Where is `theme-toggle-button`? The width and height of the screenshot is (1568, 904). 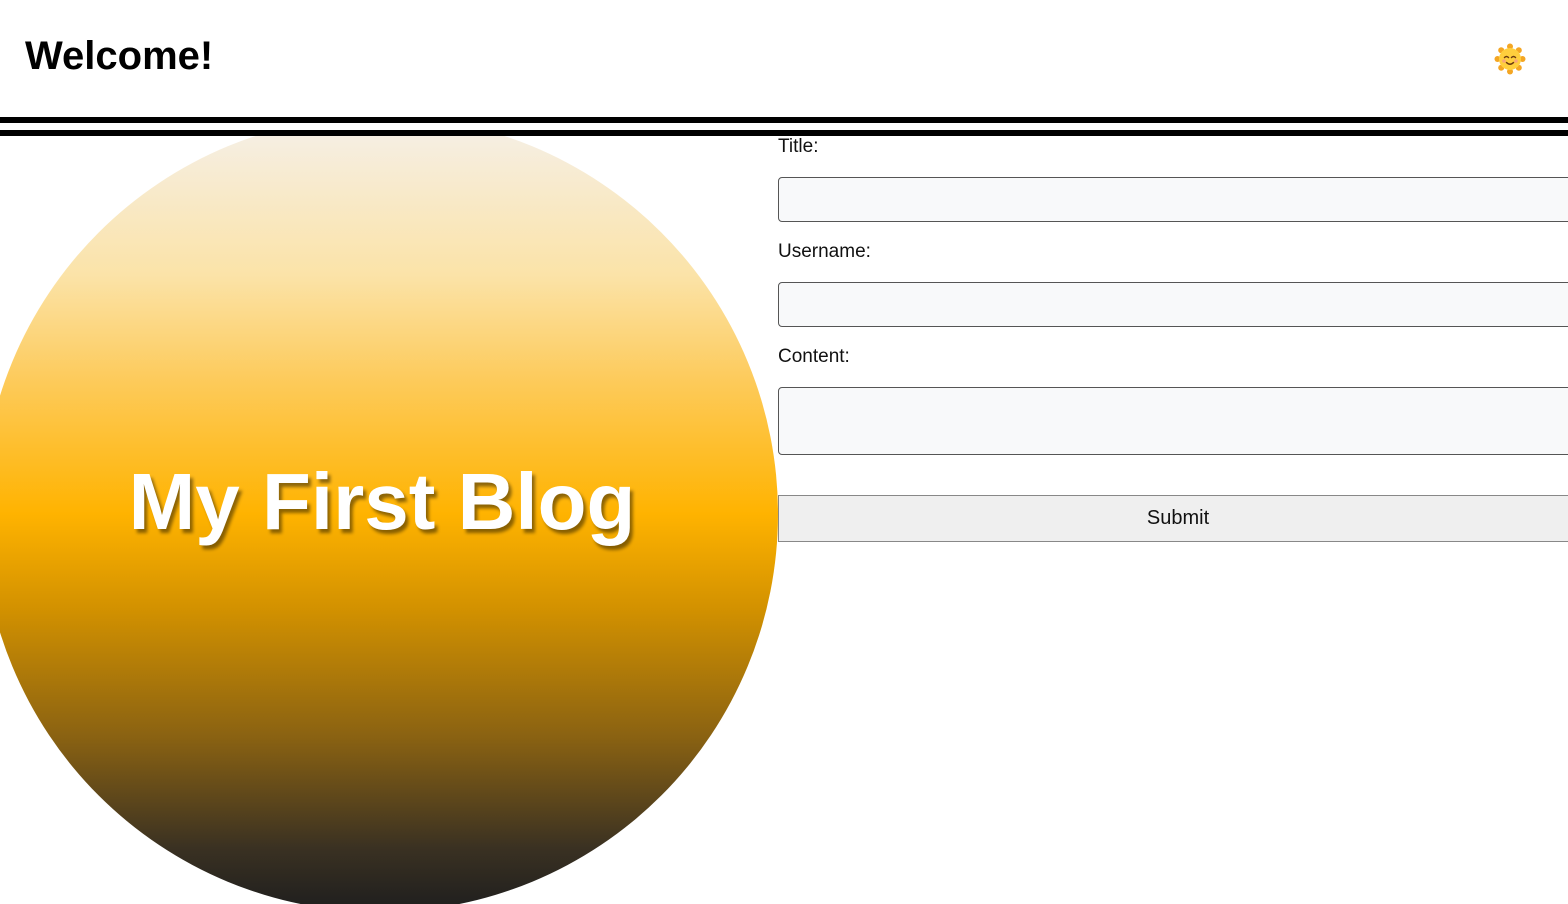
theme-toggle-button is located at coordinates (1510, 59).